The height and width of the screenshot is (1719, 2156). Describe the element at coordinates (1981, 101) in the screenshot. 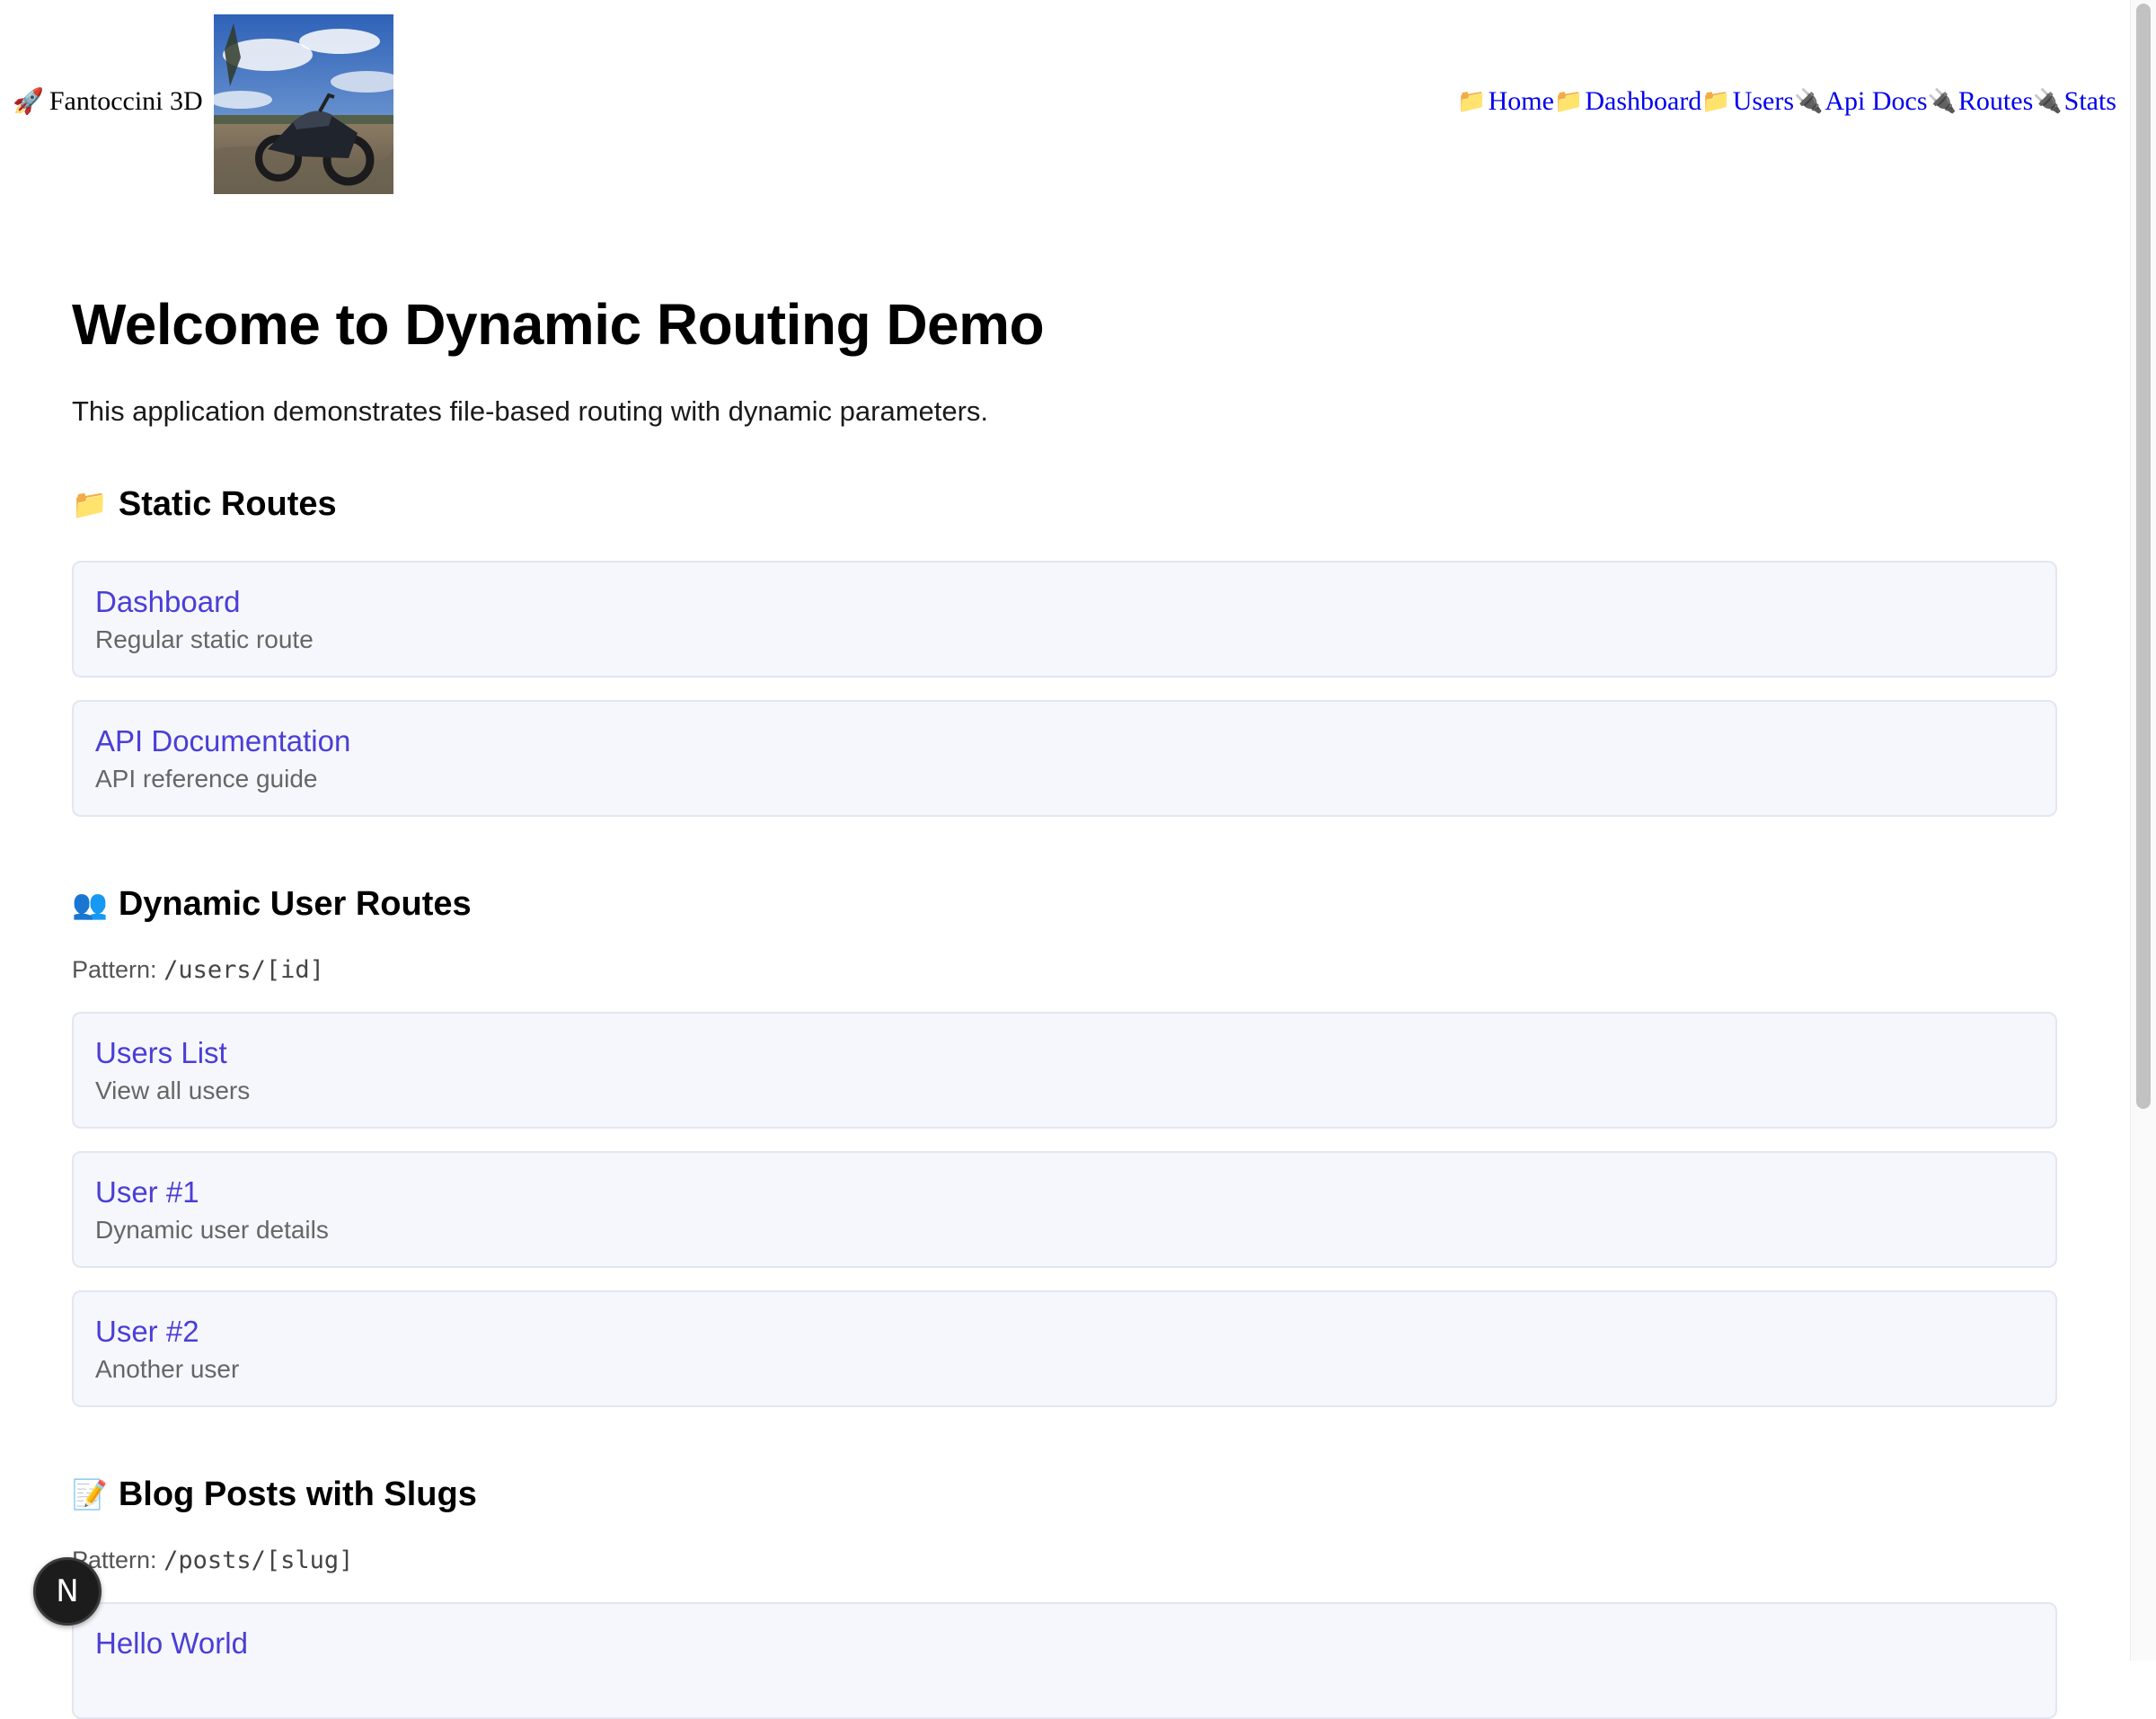

I see `nav-routes: 🔌 Routes` at that location.